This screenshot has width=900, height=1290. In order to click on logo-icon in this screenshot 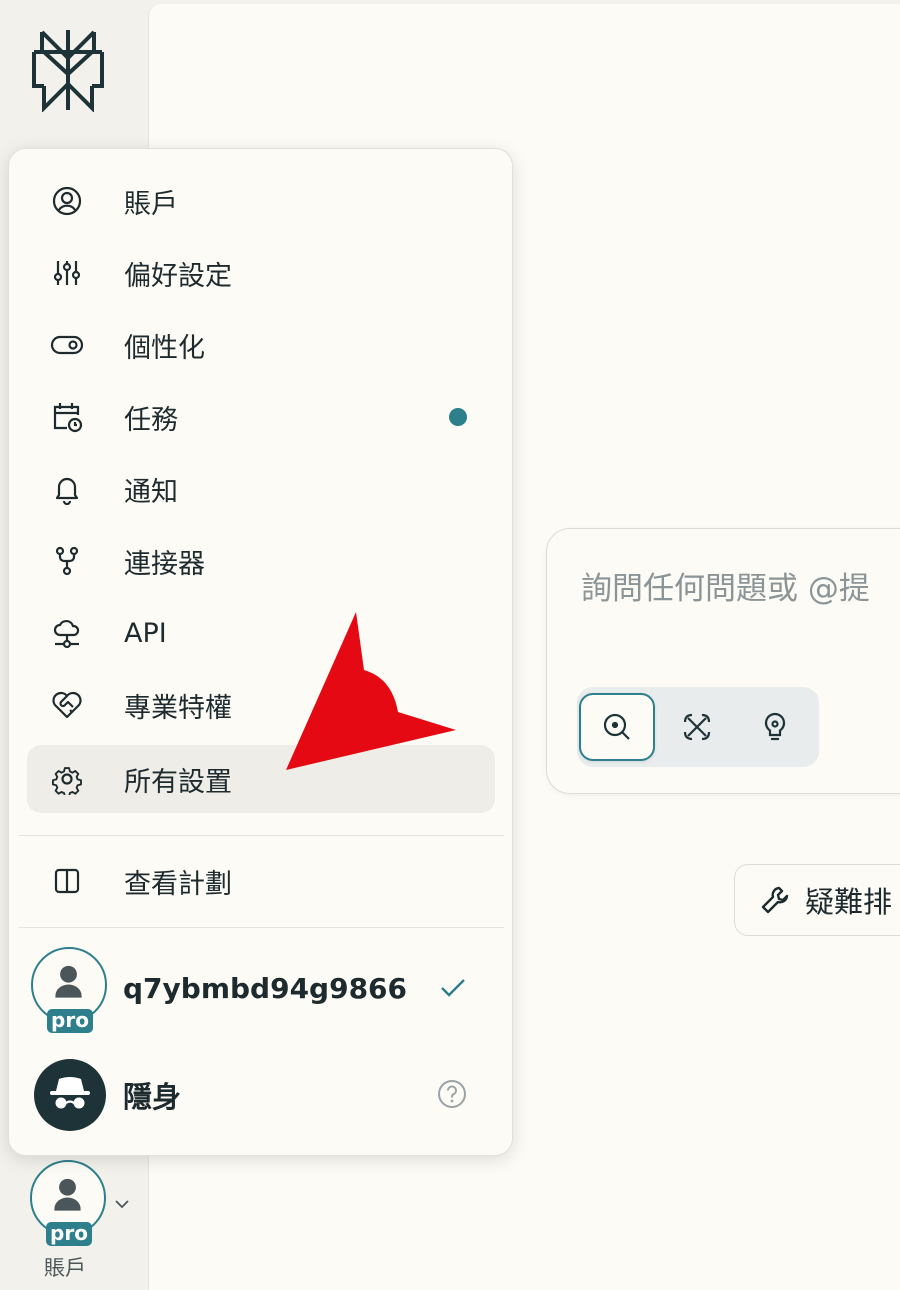, I will do `click(68, 70)`.